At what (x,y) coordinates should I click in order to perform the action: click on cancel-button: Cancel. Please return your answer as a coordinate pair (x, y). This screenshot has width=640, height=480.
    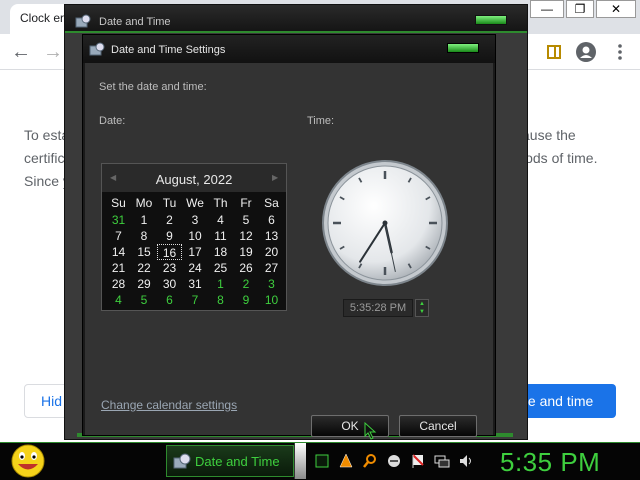
    Looking at the image, I should click on (438, 426).